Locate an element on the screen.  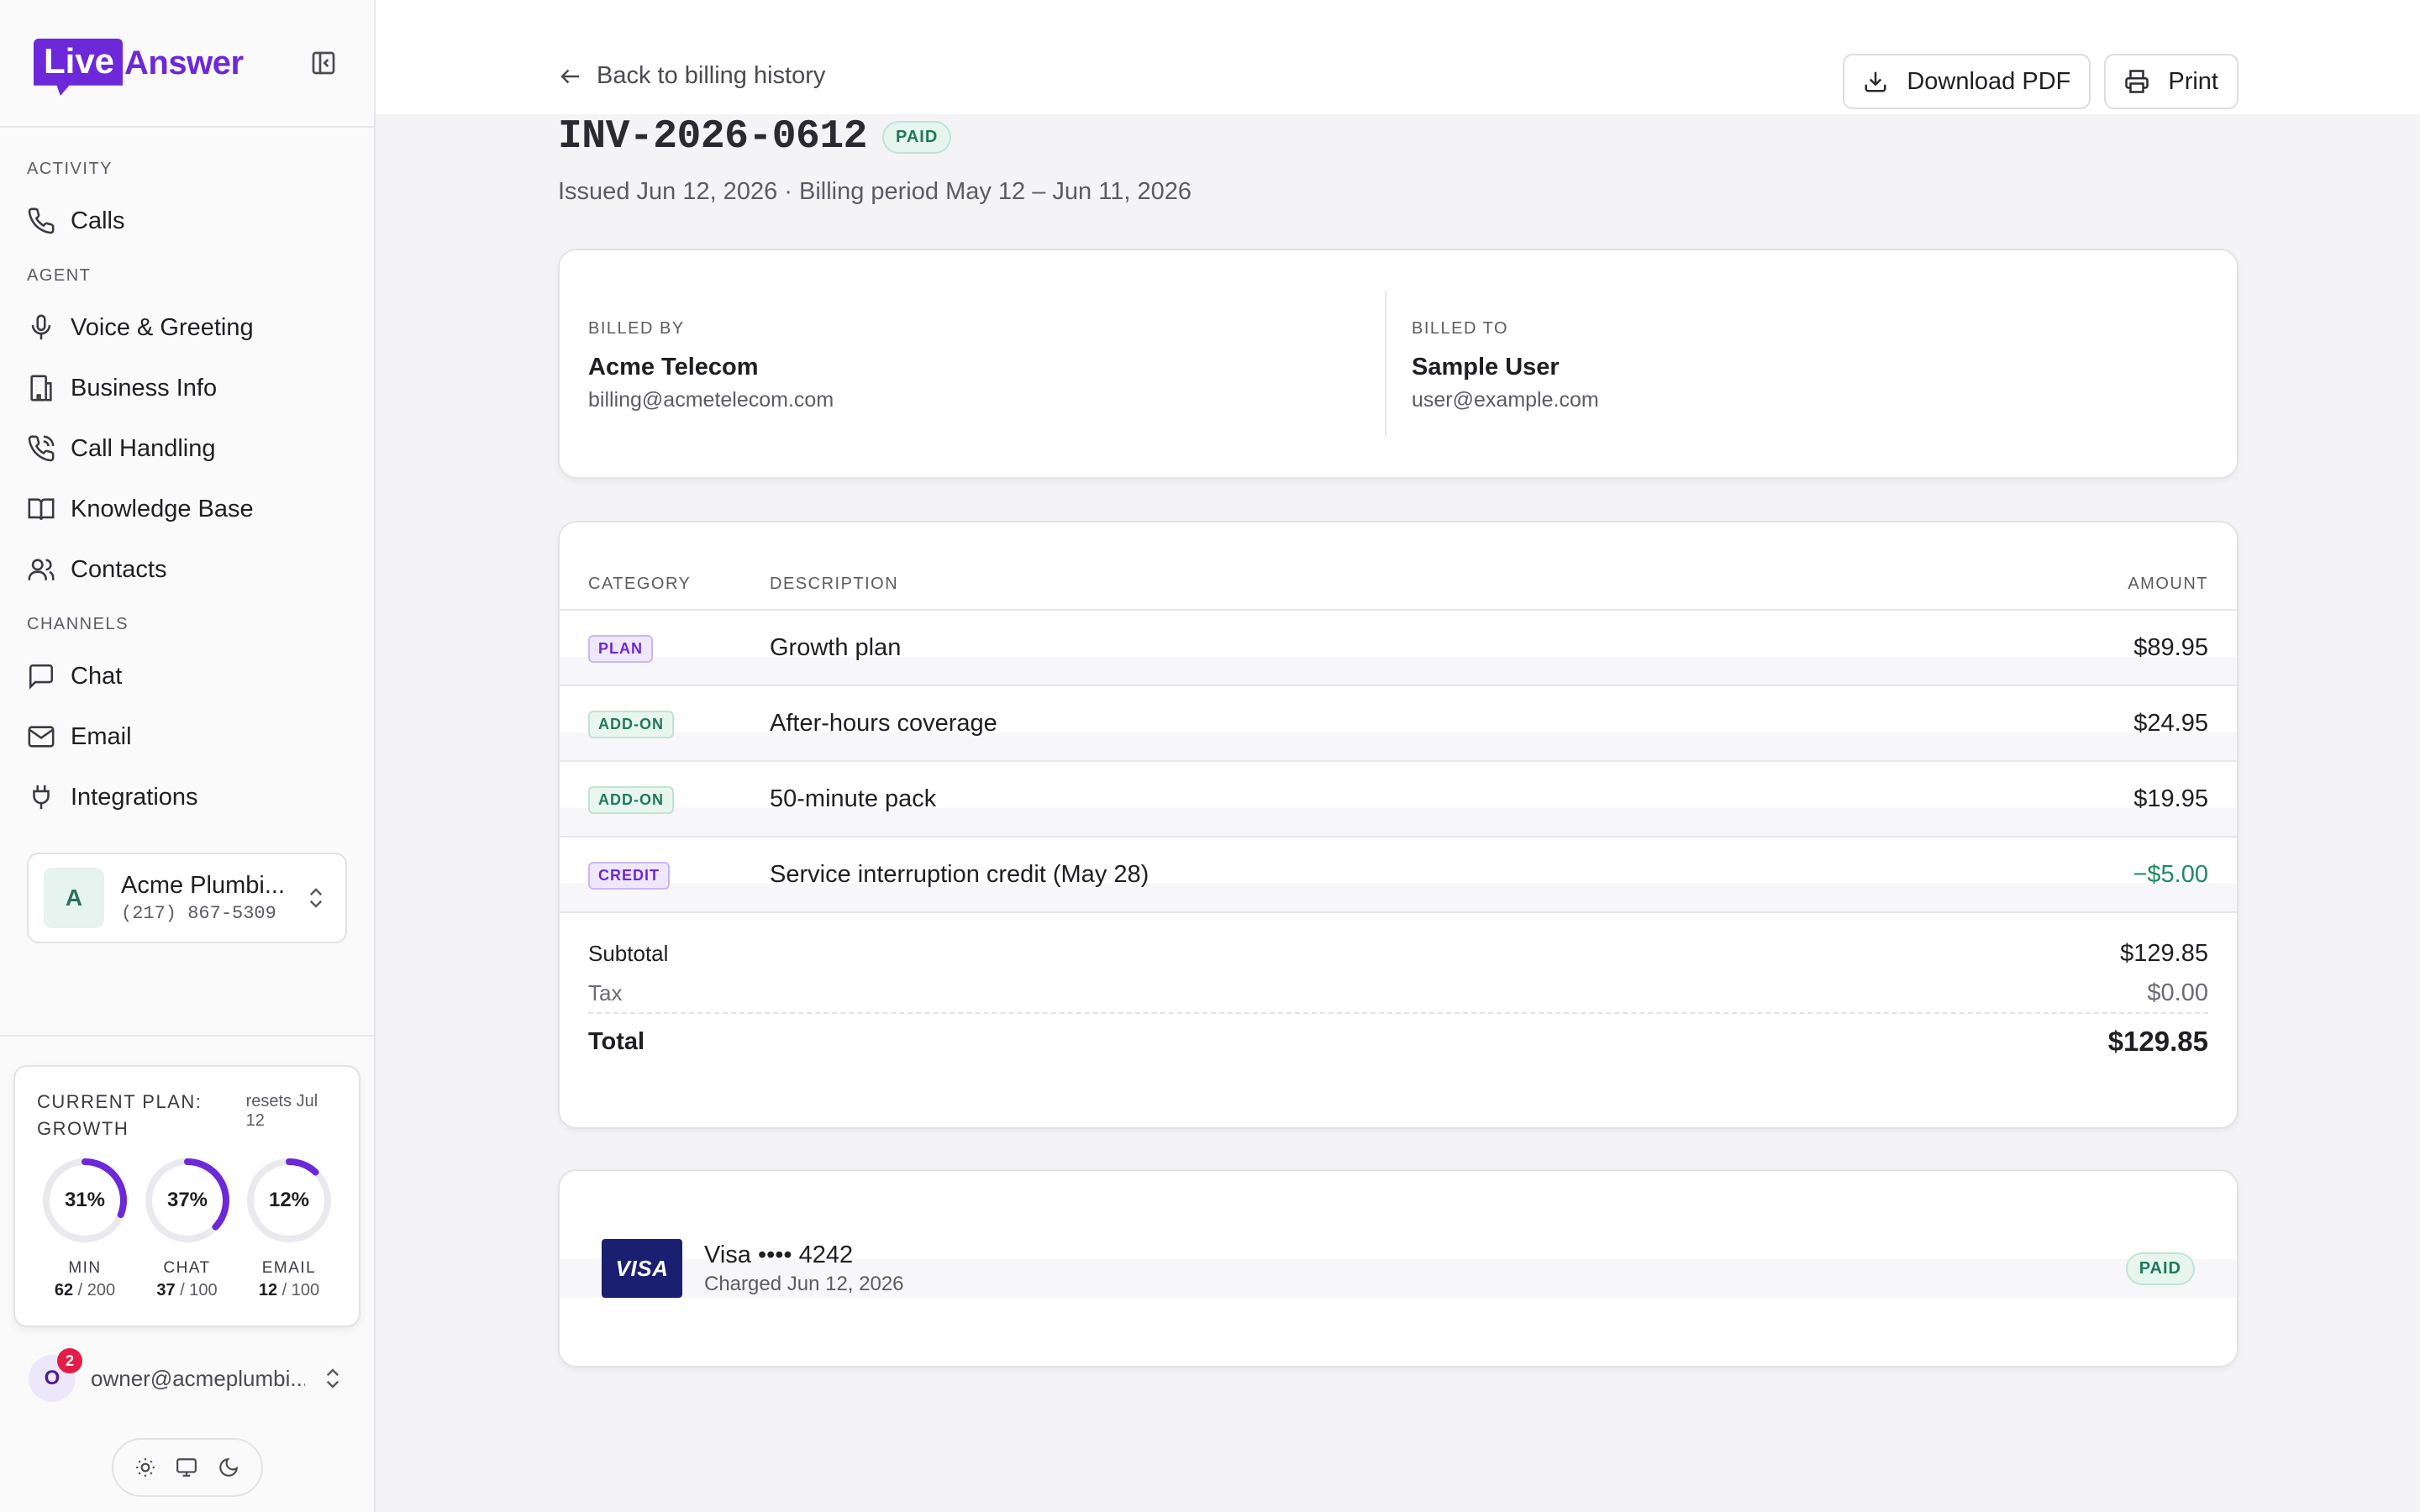
logo-answer: Answer is located at coordinates (184, 62).